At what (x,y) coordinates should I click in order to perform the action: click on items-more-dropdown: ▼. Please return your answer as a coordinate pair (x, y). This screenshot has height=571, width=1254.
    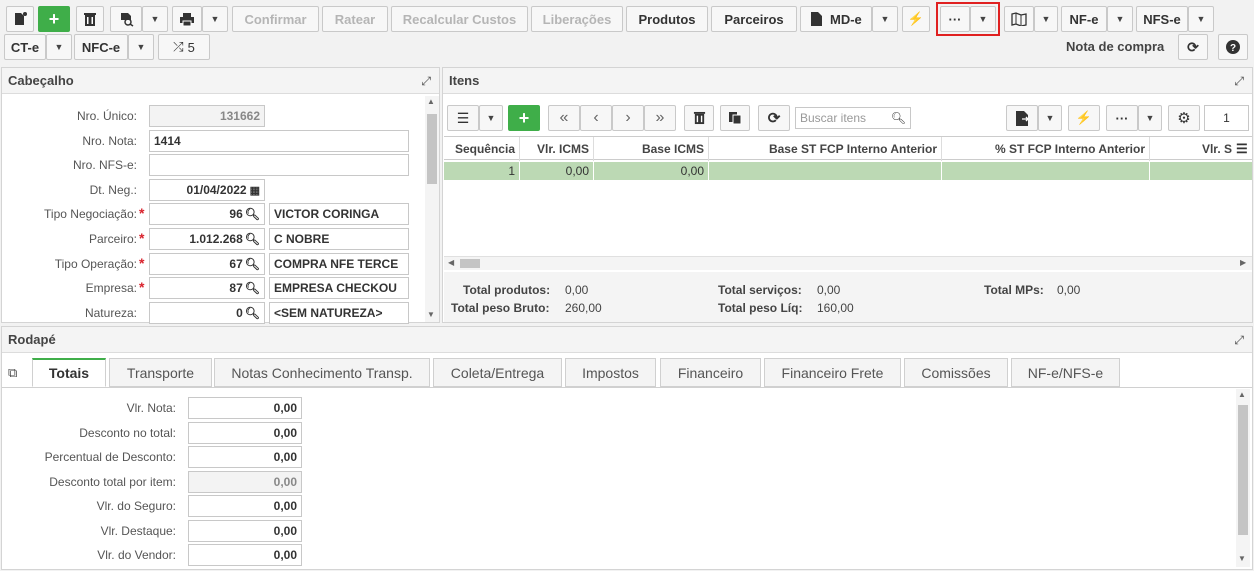
    Looking at the image, I should click on (1150, 118).